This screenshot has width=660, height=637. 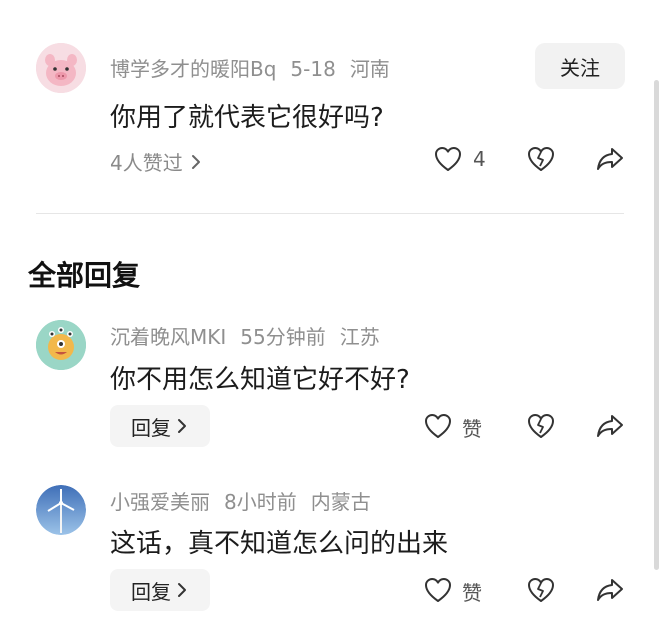 I want to click on post-meta: 博学多才的暖阳Bq 5-18 河南, so click(x=257, y=67).